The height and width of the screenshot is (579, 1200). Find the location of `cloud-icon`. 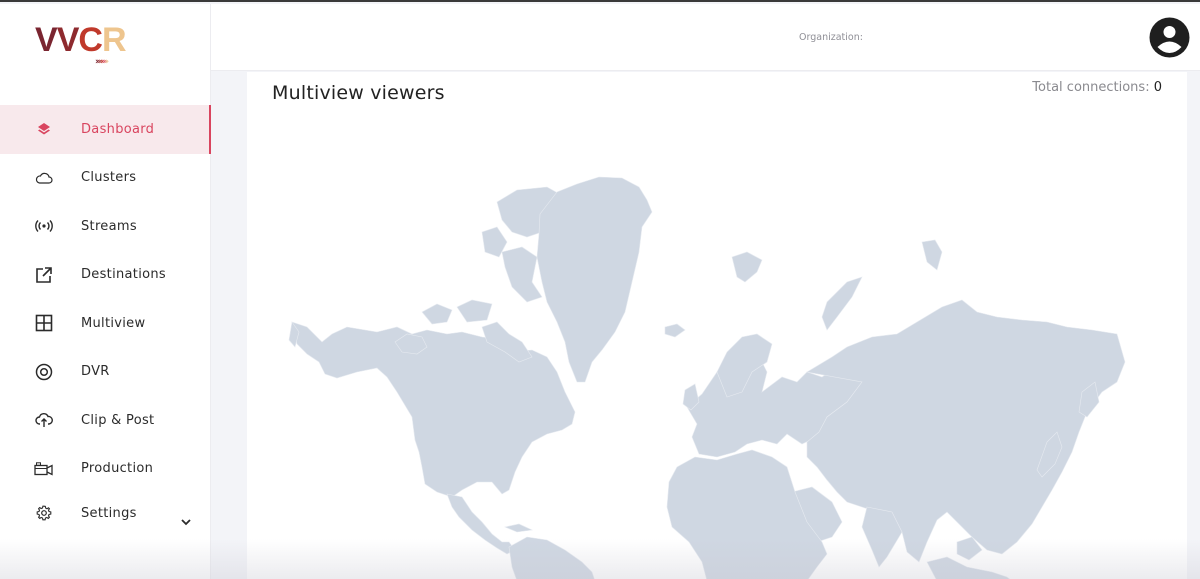

cloud-icon is located at coordinates (44, 178).